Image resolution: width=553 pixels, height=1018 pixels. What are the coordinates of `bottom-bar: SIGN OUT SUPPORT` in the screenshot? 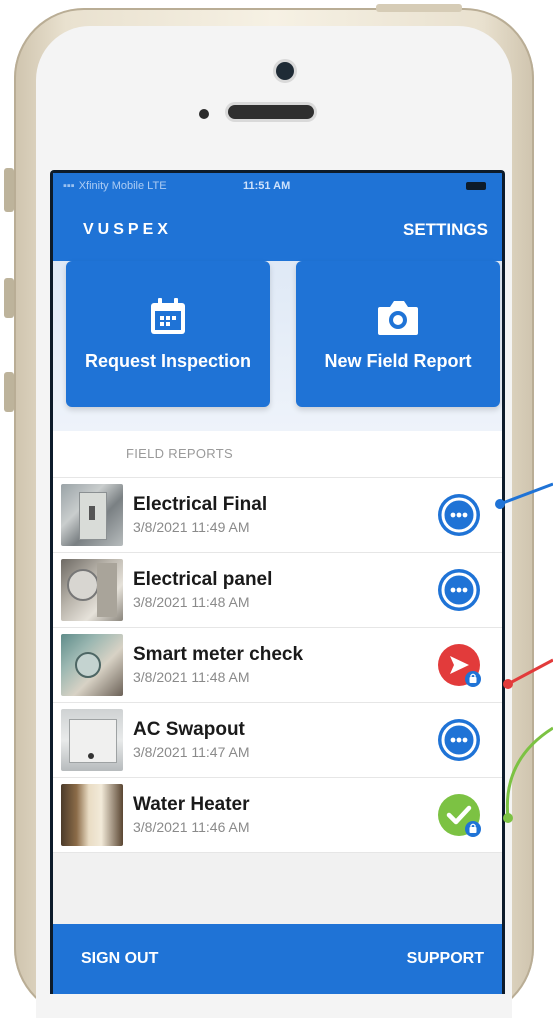 It's located at (277, 959).